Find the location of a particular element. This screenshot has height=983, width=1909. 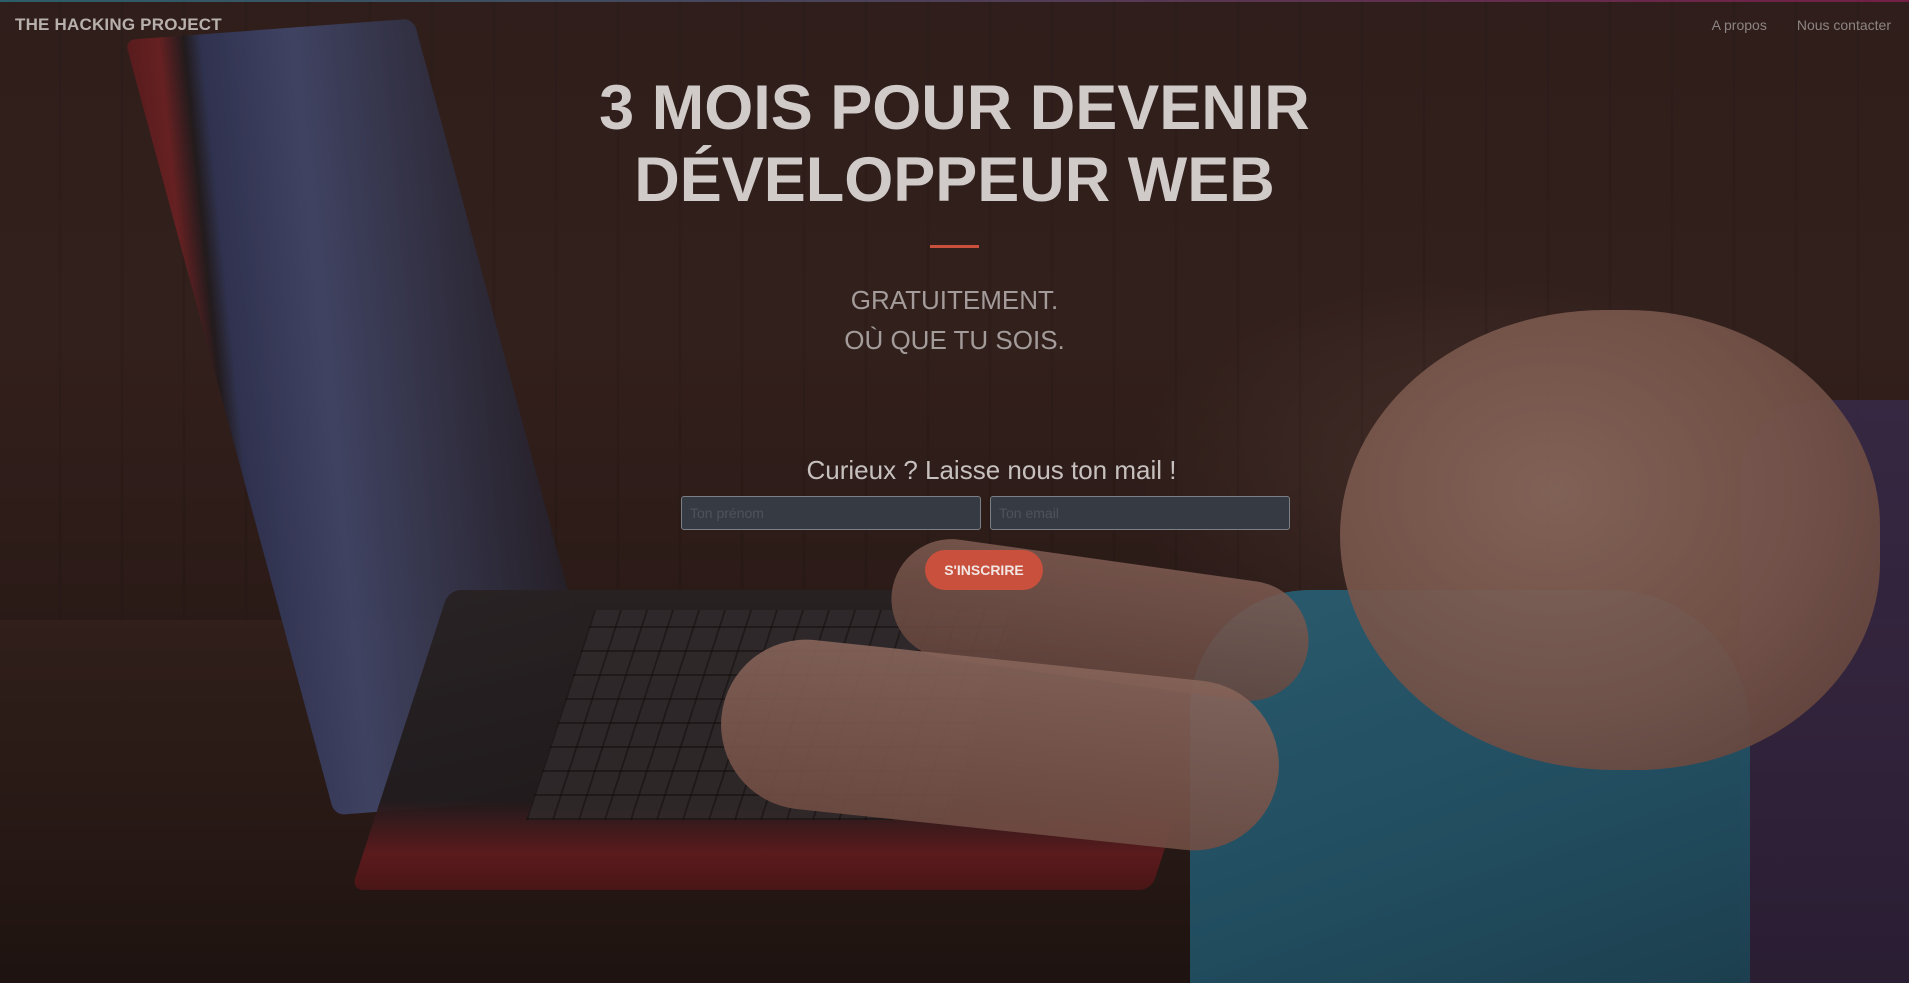

hero-title-line1: 3 MOIS POUR DEVENIR is located at coordinates (954, 108).